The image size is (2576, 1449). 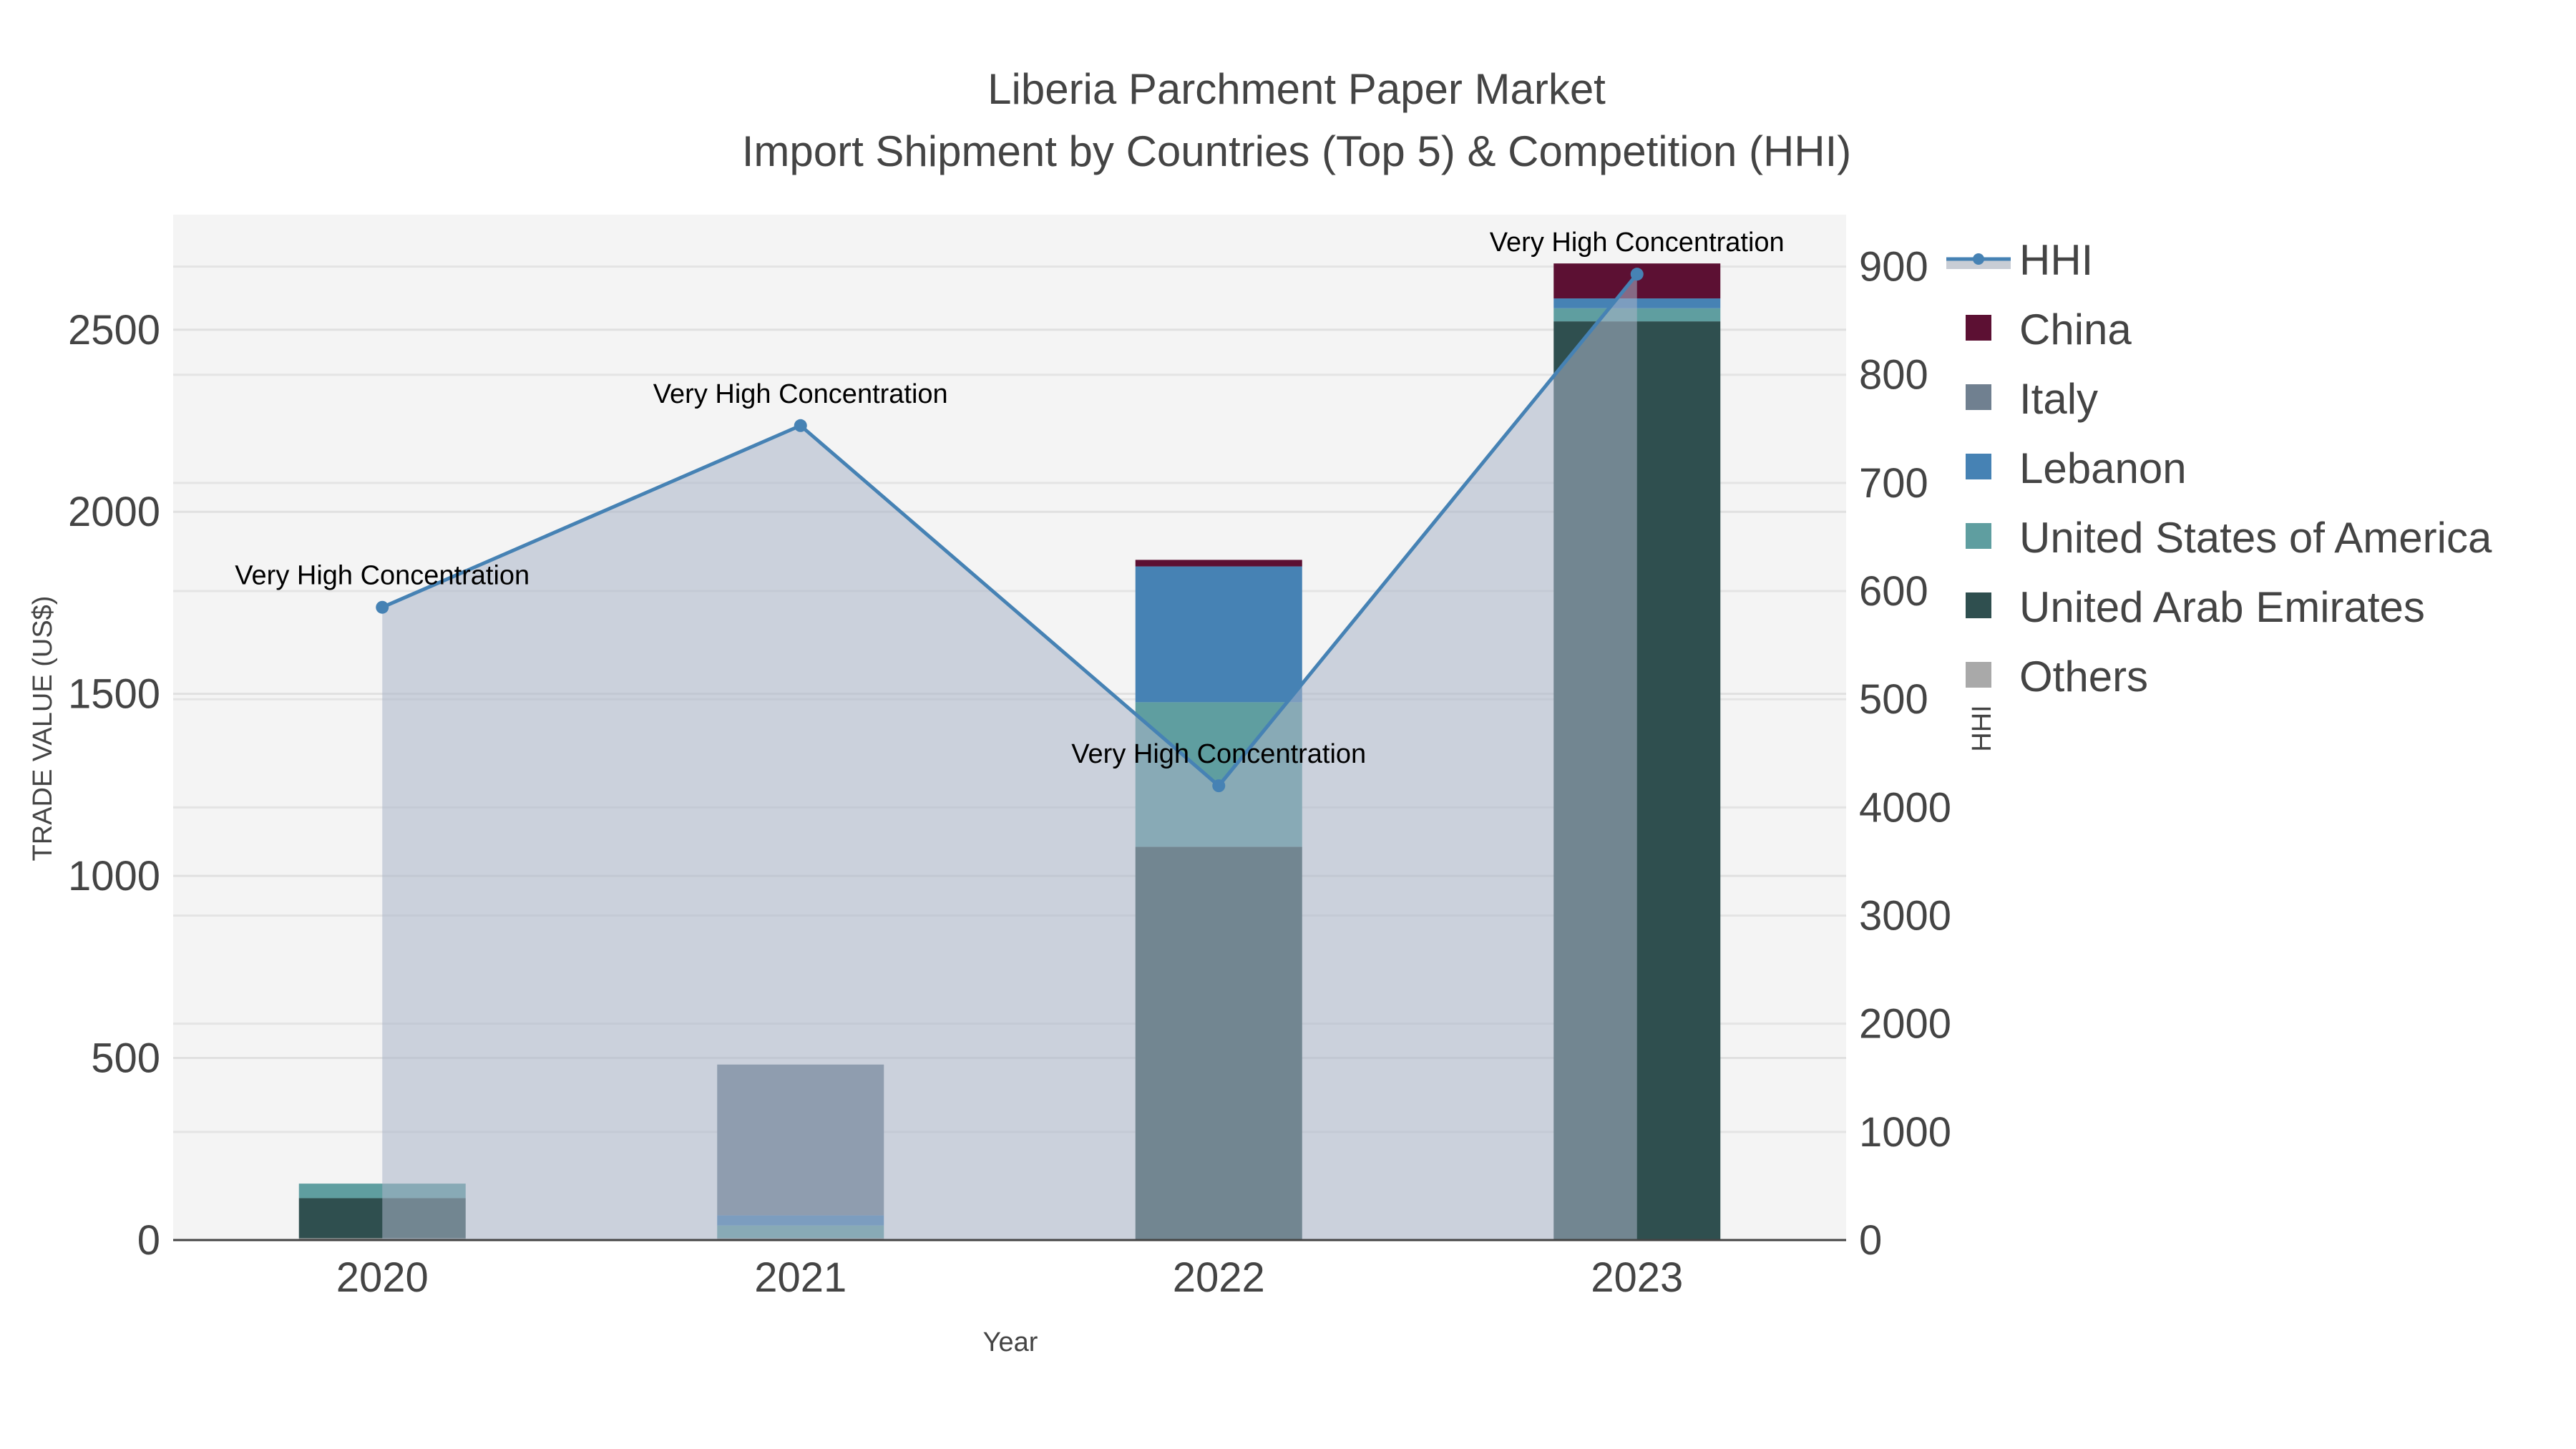 I want to click on x-tick-label: 2020, so click(x=382, y=1277).